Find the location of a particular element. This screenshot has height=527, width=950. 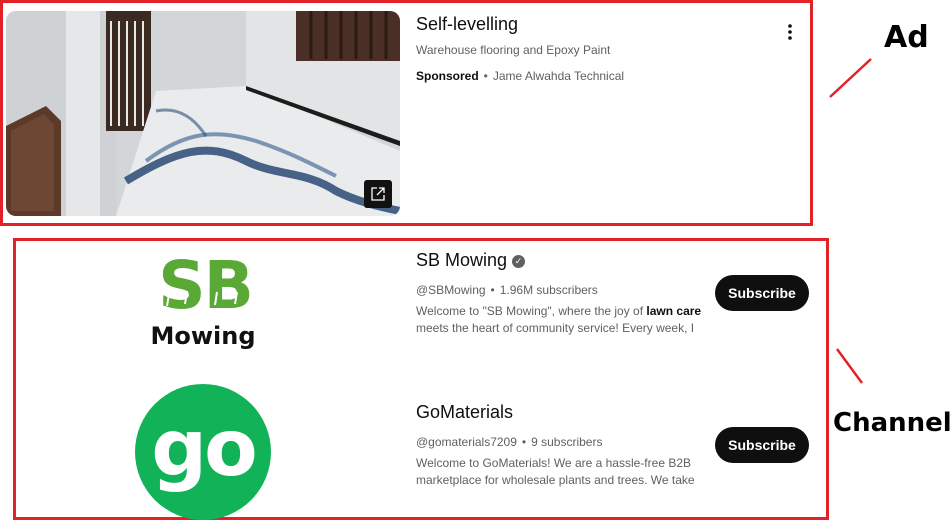

sb-mowing-avatar: SB Mowing is located at coordinates (205, 298).